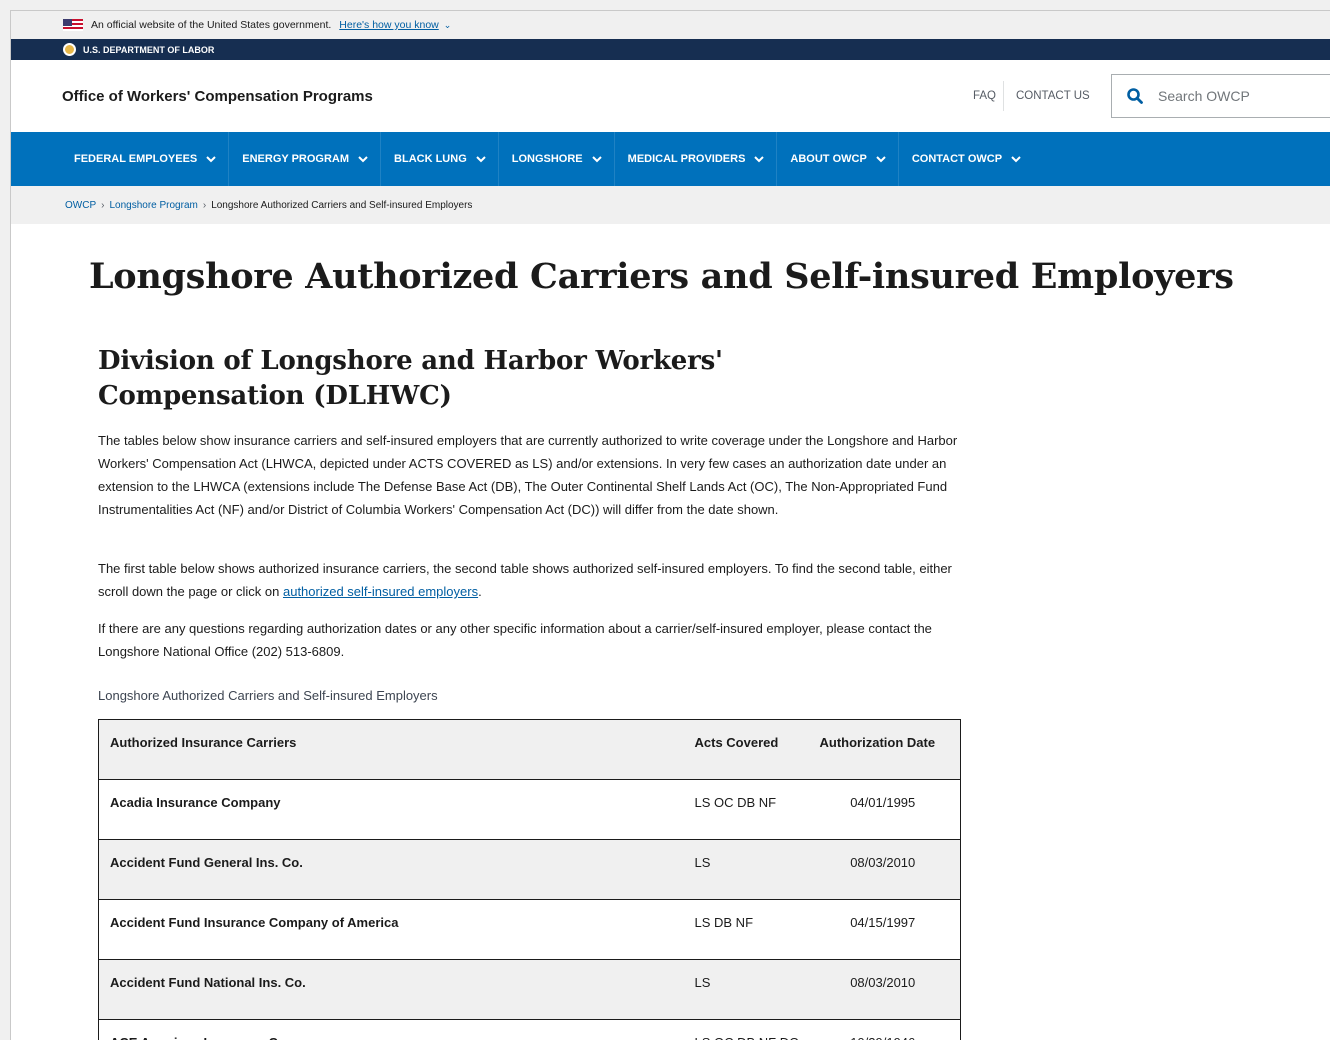 The height and width of the screenshot is (1040, 1330). I want to click on nav-item-medical-providers: MEDICAL PROVIDERS, so click(695, 159).